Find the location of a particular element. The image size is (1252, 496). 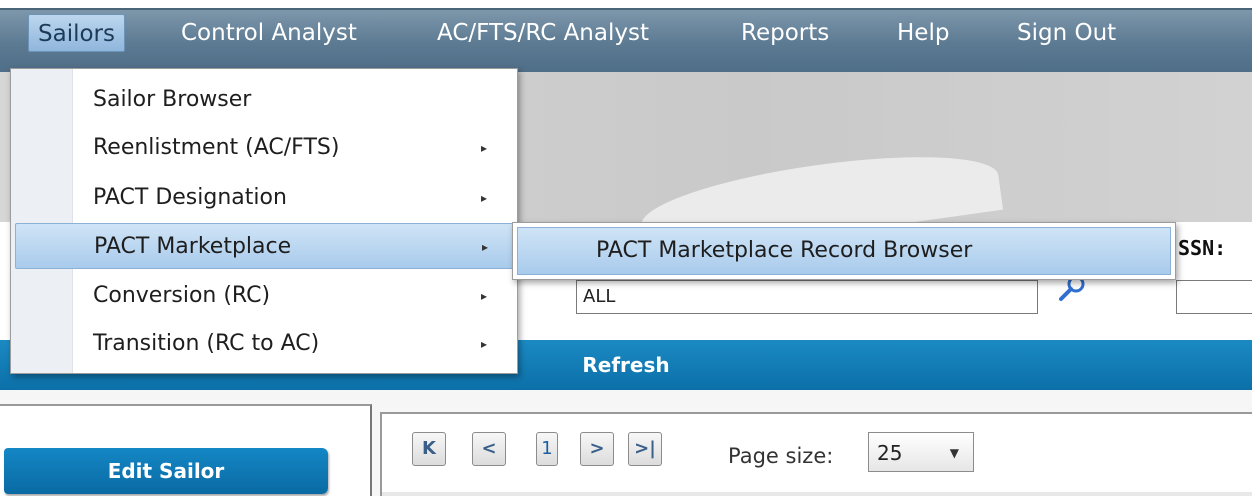

menu-sign-out: Sign Out is located at coordinates (1066, 33).